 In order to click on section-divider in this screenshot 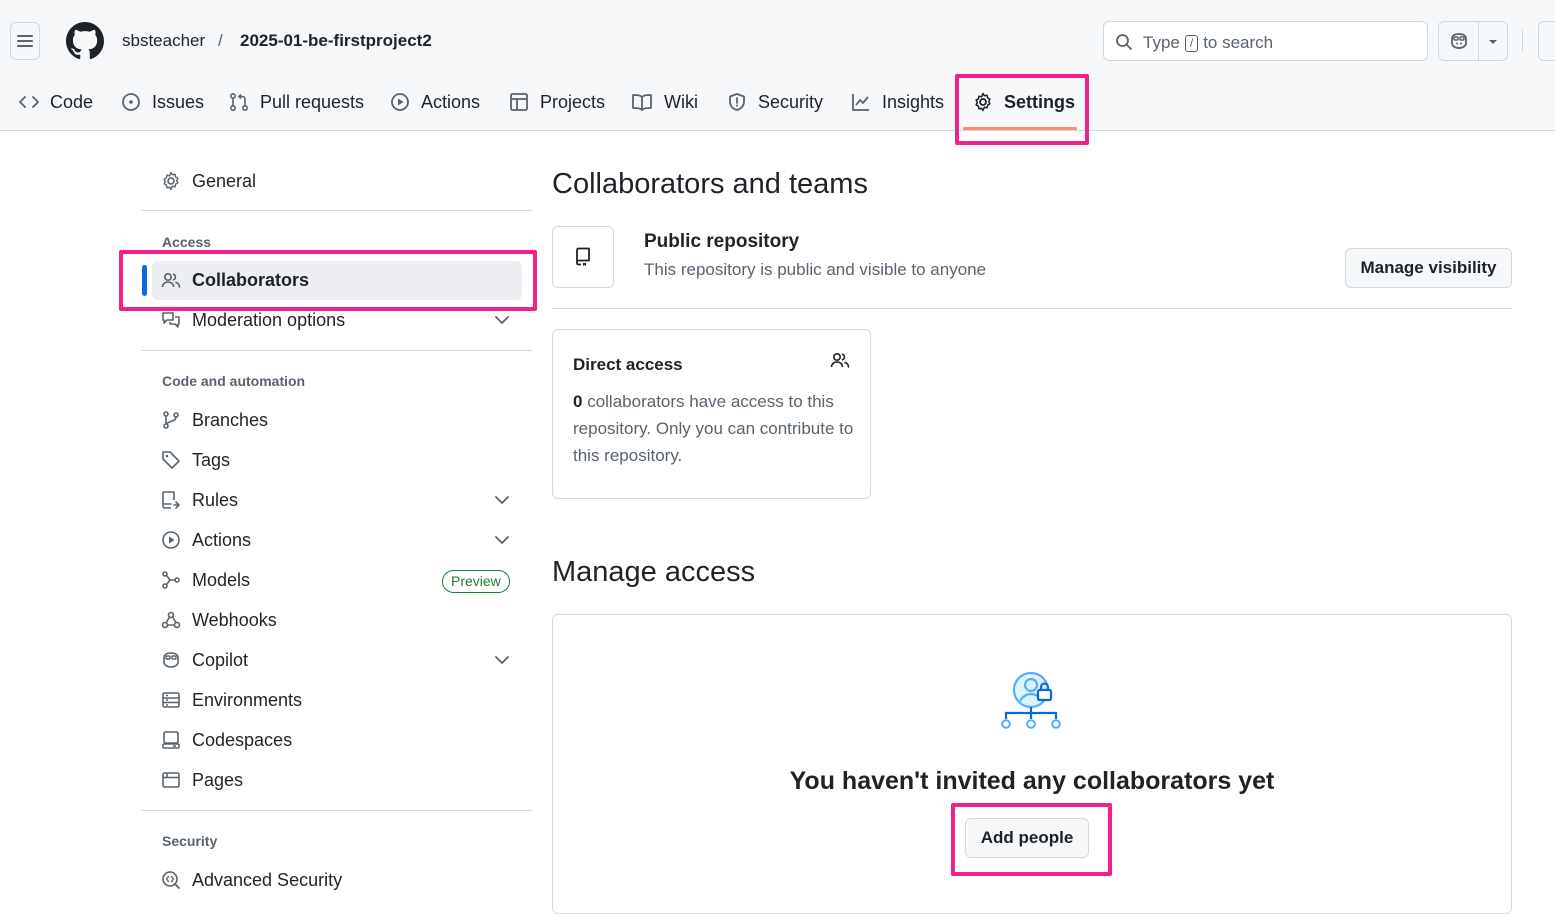, I will do `click(1032, 308)`.